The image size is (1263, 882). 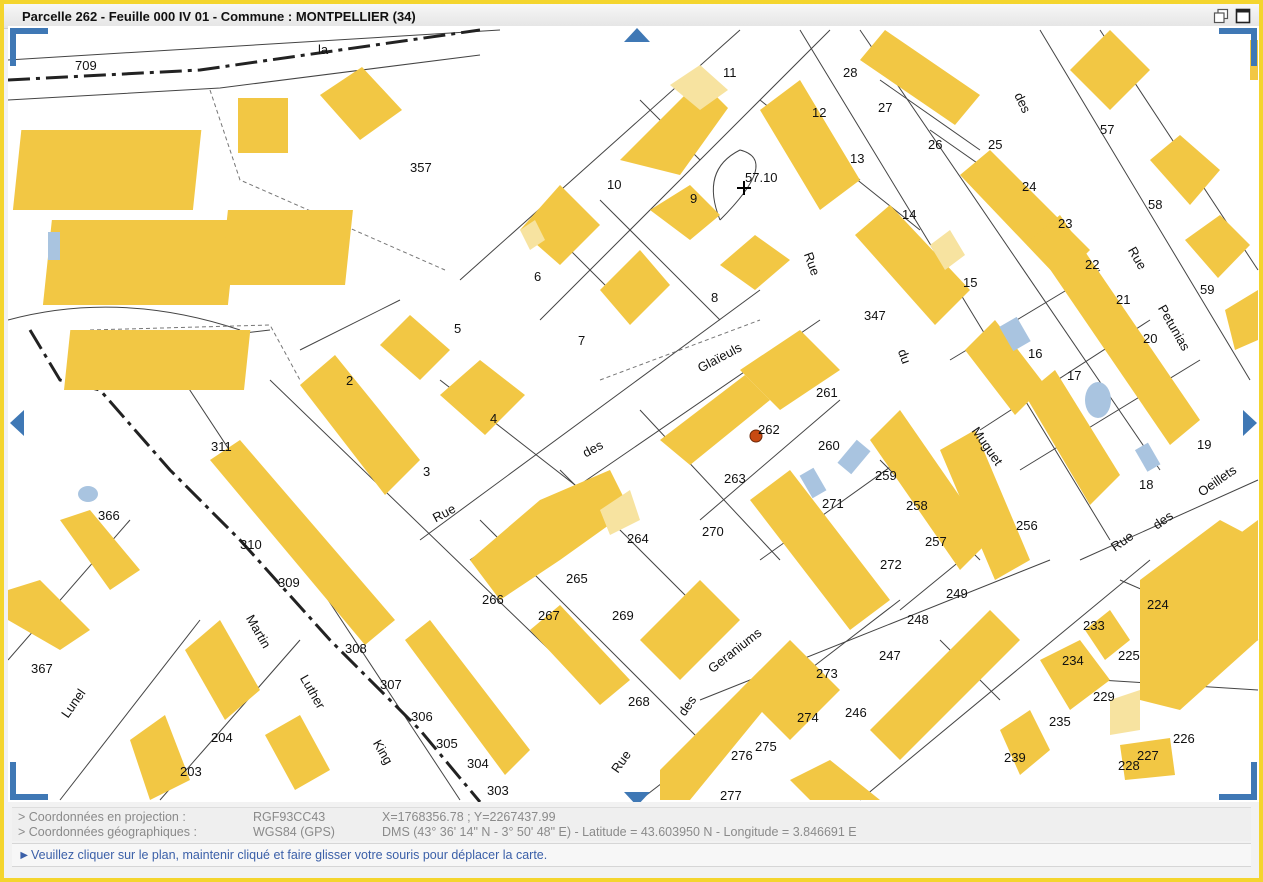 What do you see at coordinates (1104, 696) in the screenshot?
I see `parcel-label-229: 229` at bounding box center [1104, 696].